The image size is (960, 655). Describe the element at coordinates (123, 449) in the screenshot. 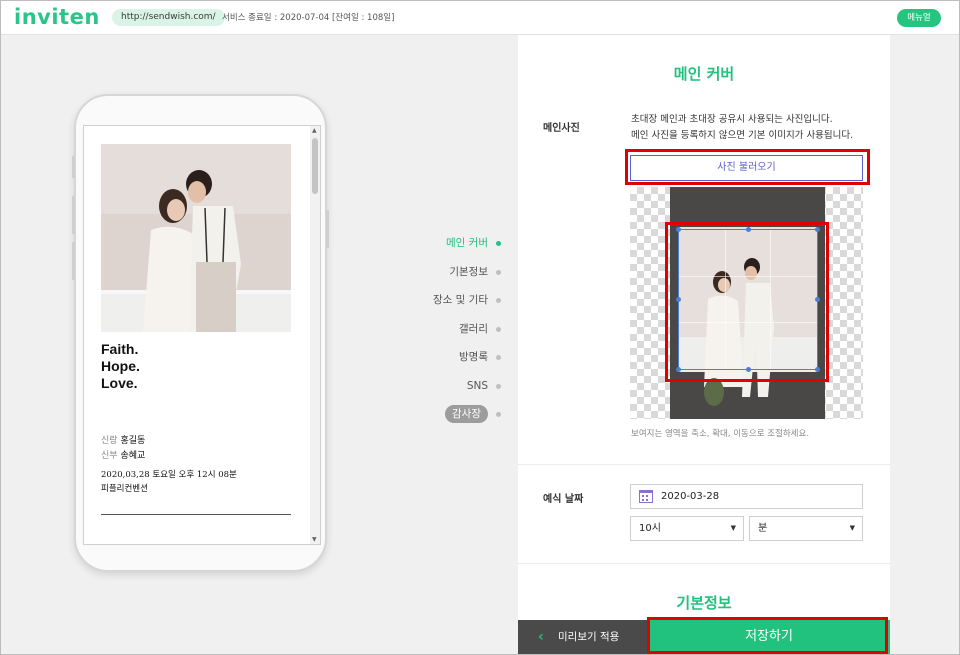

I see `couple-names: 신랑 홍길동 신부 송혜교` at that location.